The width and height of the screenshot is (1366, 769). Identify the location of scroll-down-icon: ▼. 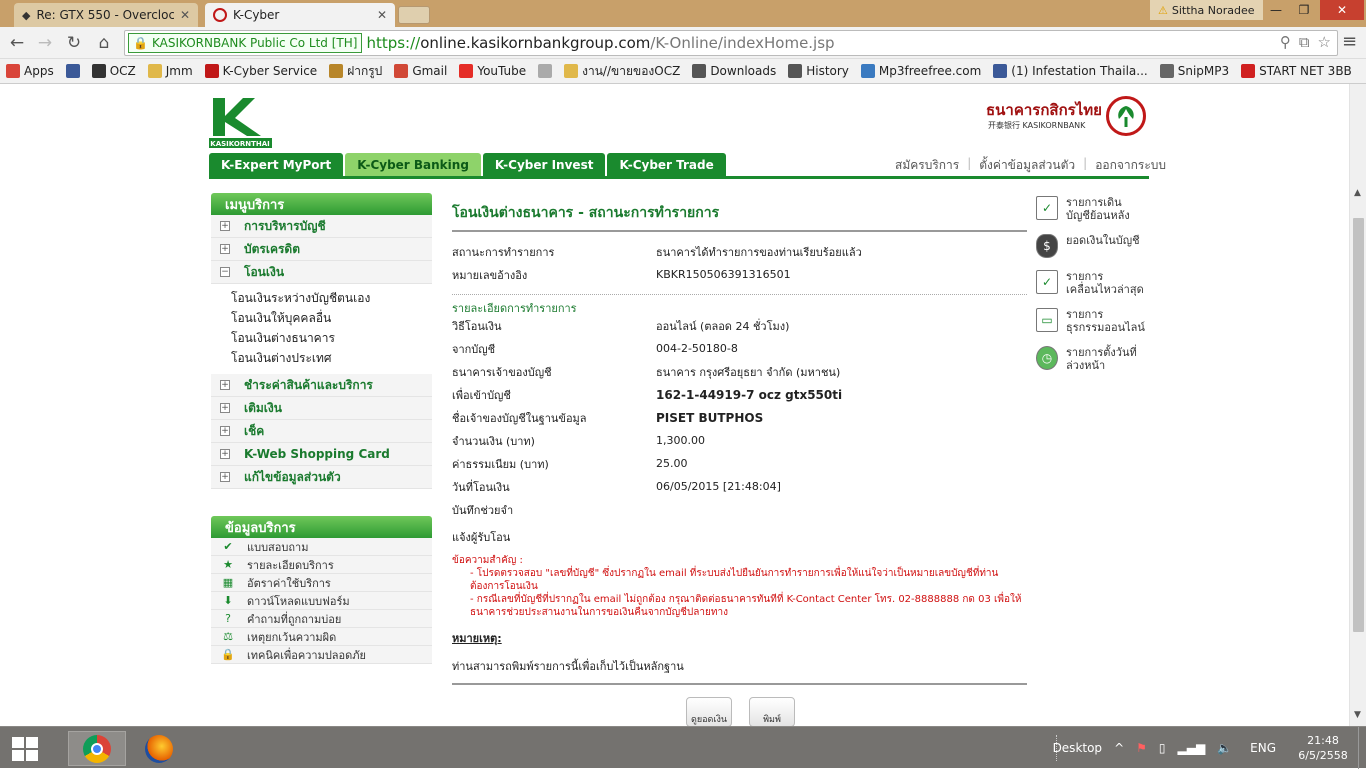
(1357, 715).